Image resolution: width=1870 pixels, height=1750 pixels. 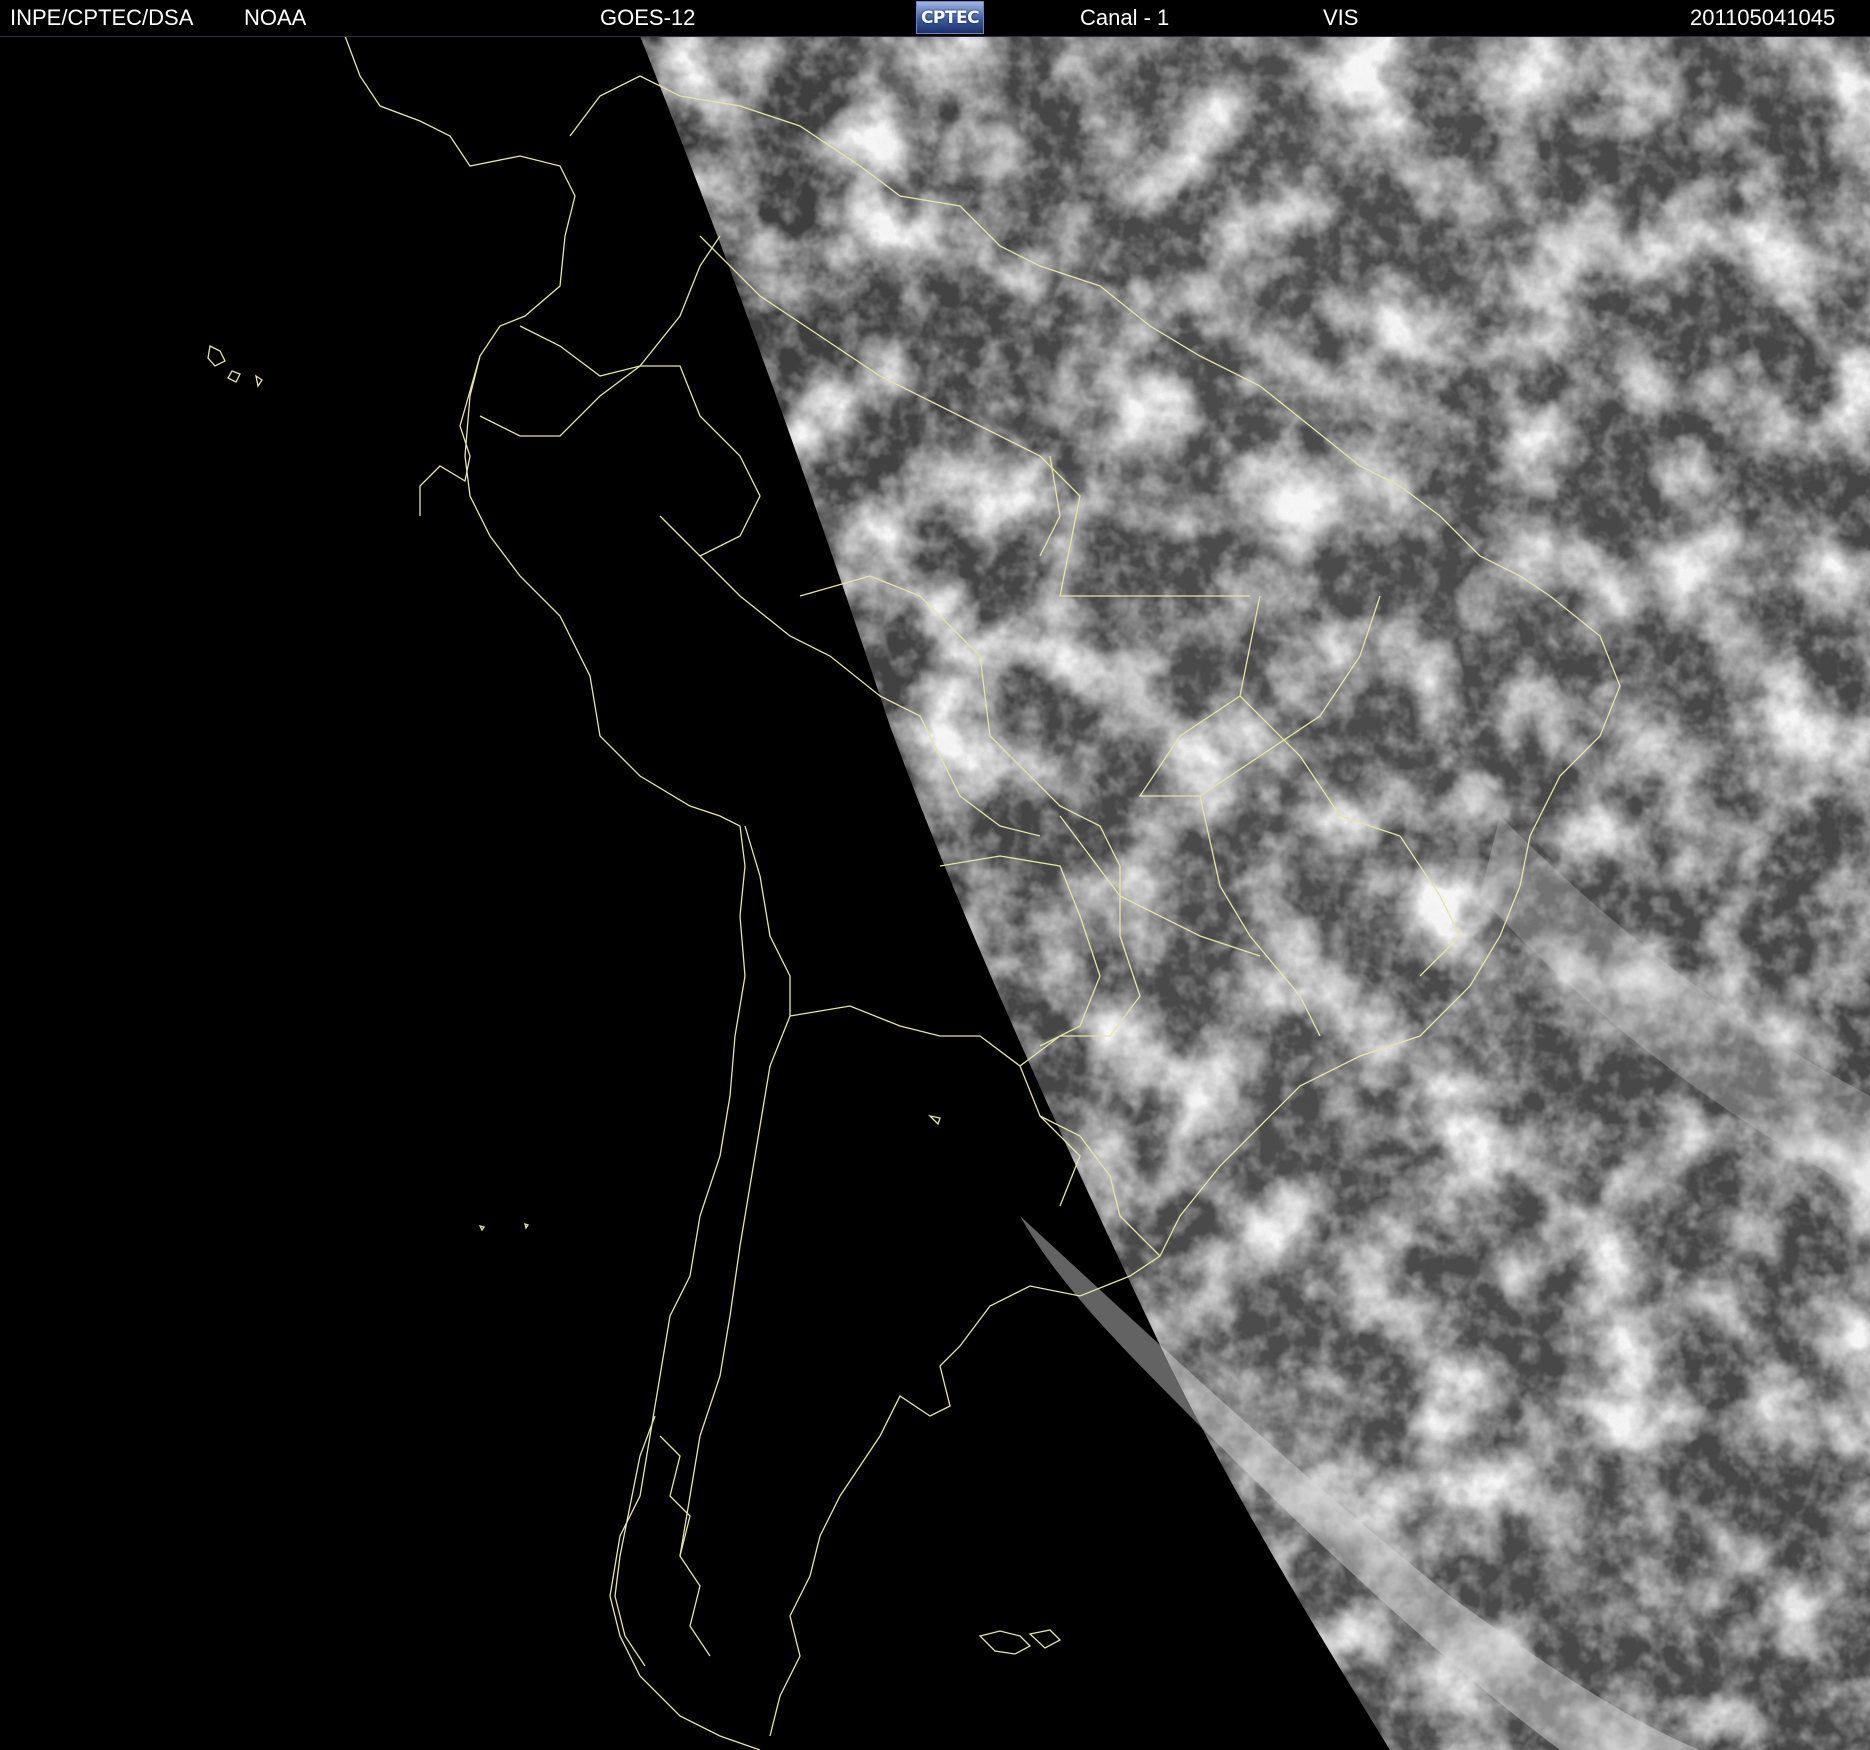 I want to click on argentina-border, so click(x=905, y=1036).